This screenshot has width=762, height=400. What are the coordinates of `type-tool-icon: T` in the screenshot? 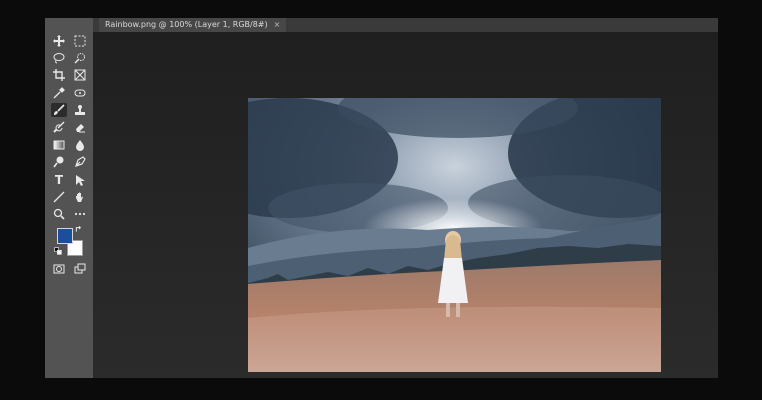 It's located at (59, 180).